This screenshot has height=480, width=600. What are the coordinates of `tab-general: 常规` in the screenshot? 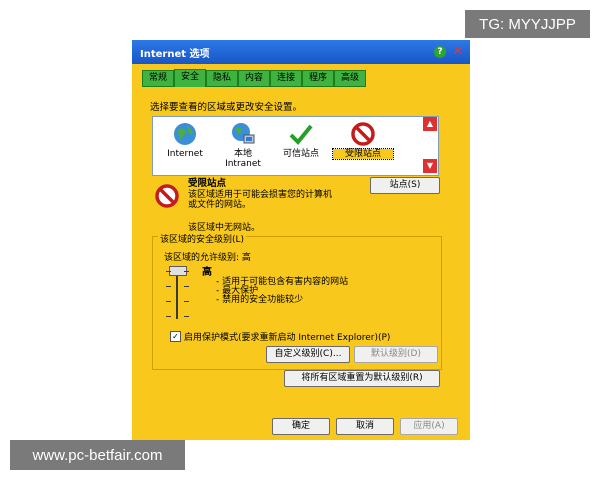 It's located at (158, 78).